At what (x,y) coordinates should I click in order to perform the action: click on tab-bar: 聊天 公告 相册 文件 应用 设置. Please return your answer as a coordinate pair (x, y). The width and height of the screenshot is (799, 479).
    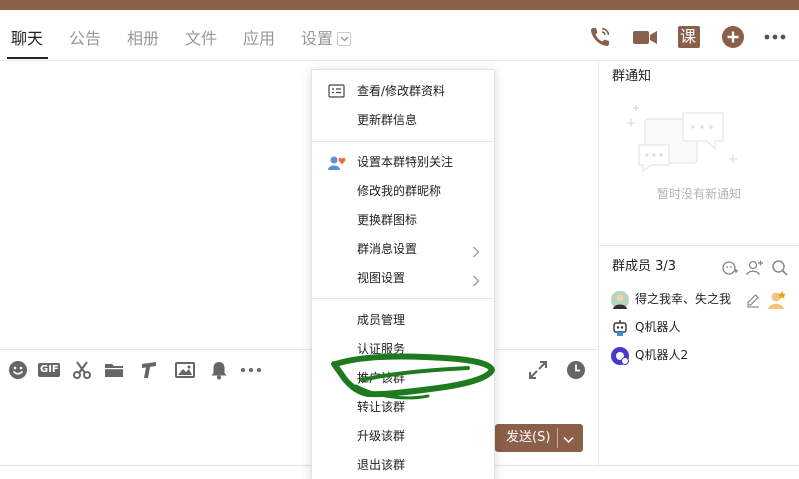
    Looking at the image, I should click on (299, 35).